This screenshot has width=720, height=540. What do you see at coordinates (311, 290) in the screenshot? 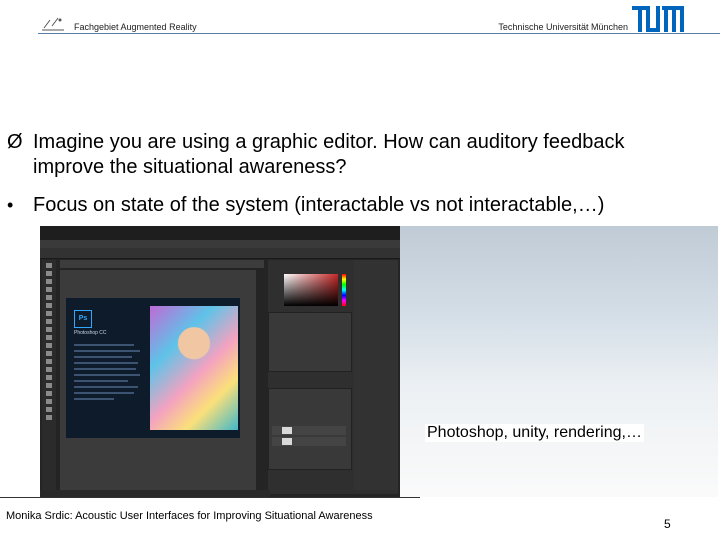
I see `ps-color-picker` at bounding box center [311, 290].